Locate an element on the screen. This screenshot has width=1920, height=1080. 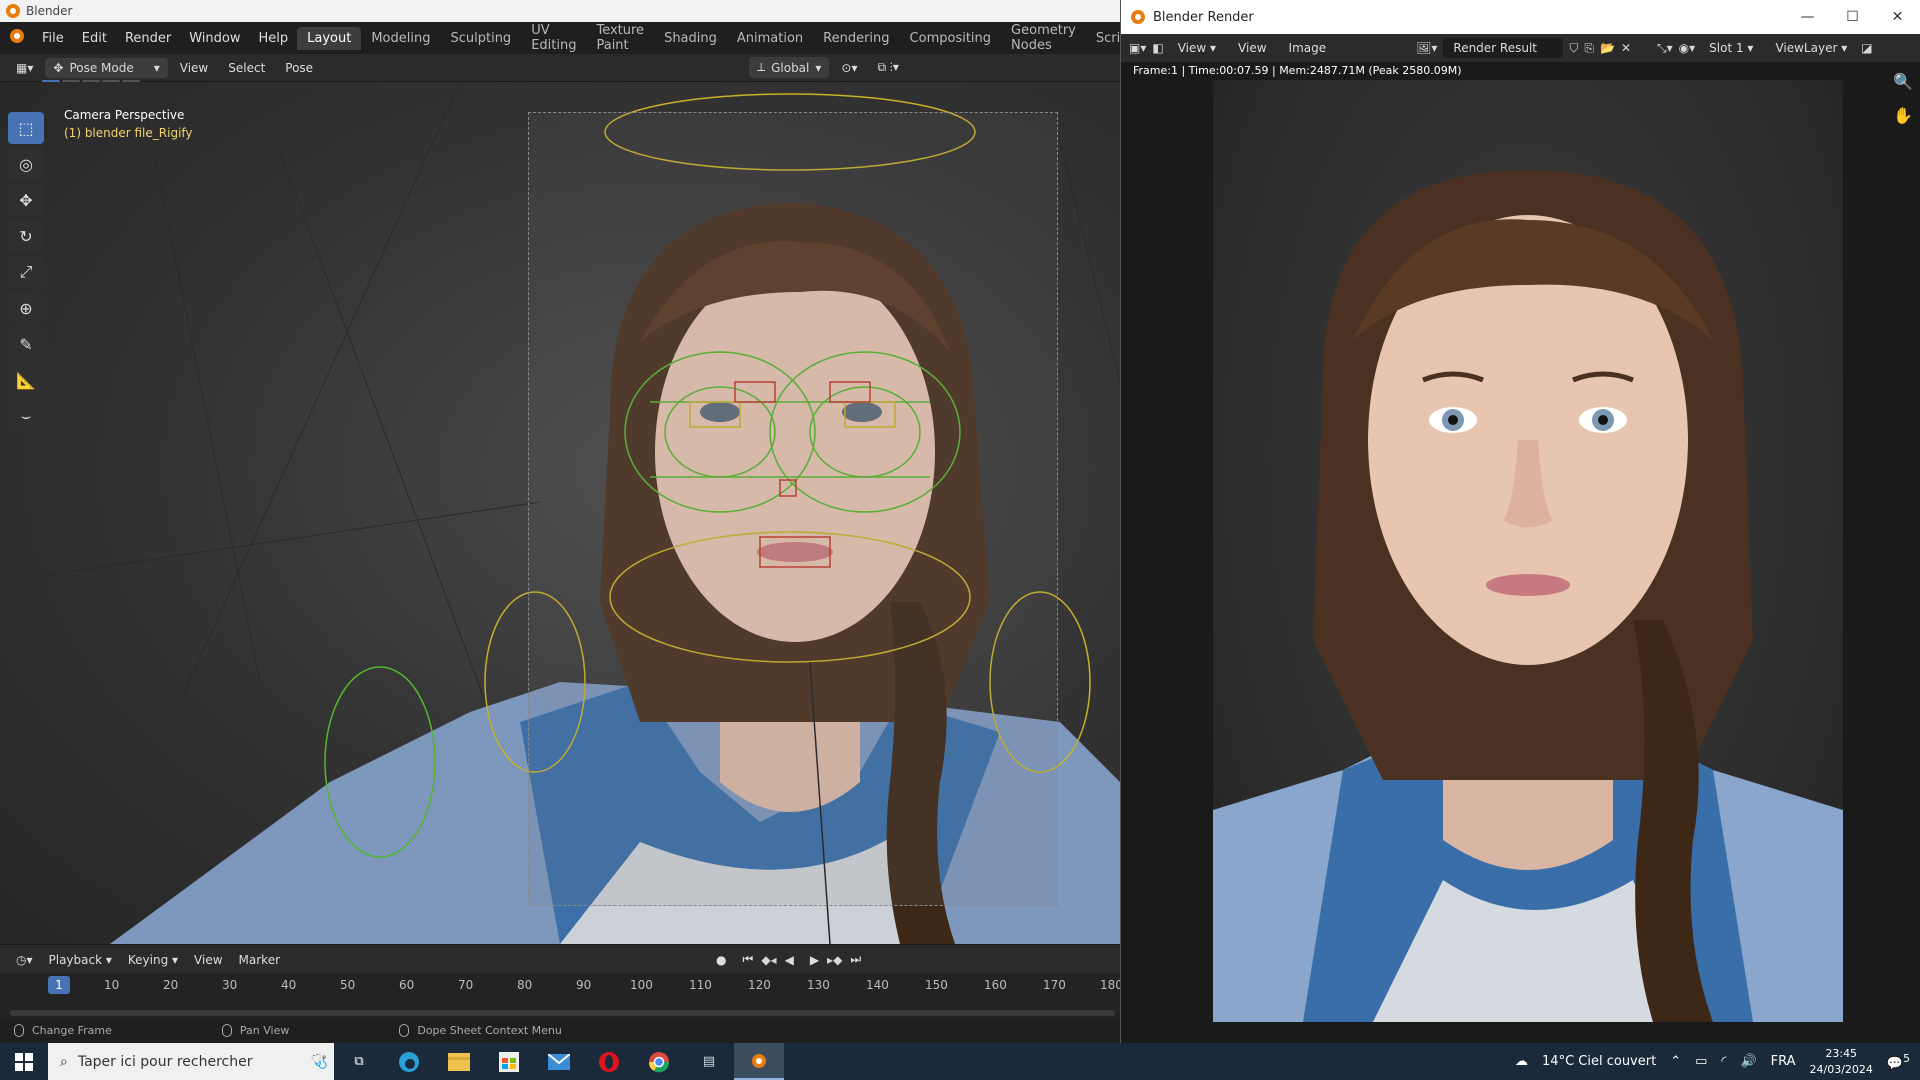
scale-icon: ⤢ is located at coordinates (26, 272).